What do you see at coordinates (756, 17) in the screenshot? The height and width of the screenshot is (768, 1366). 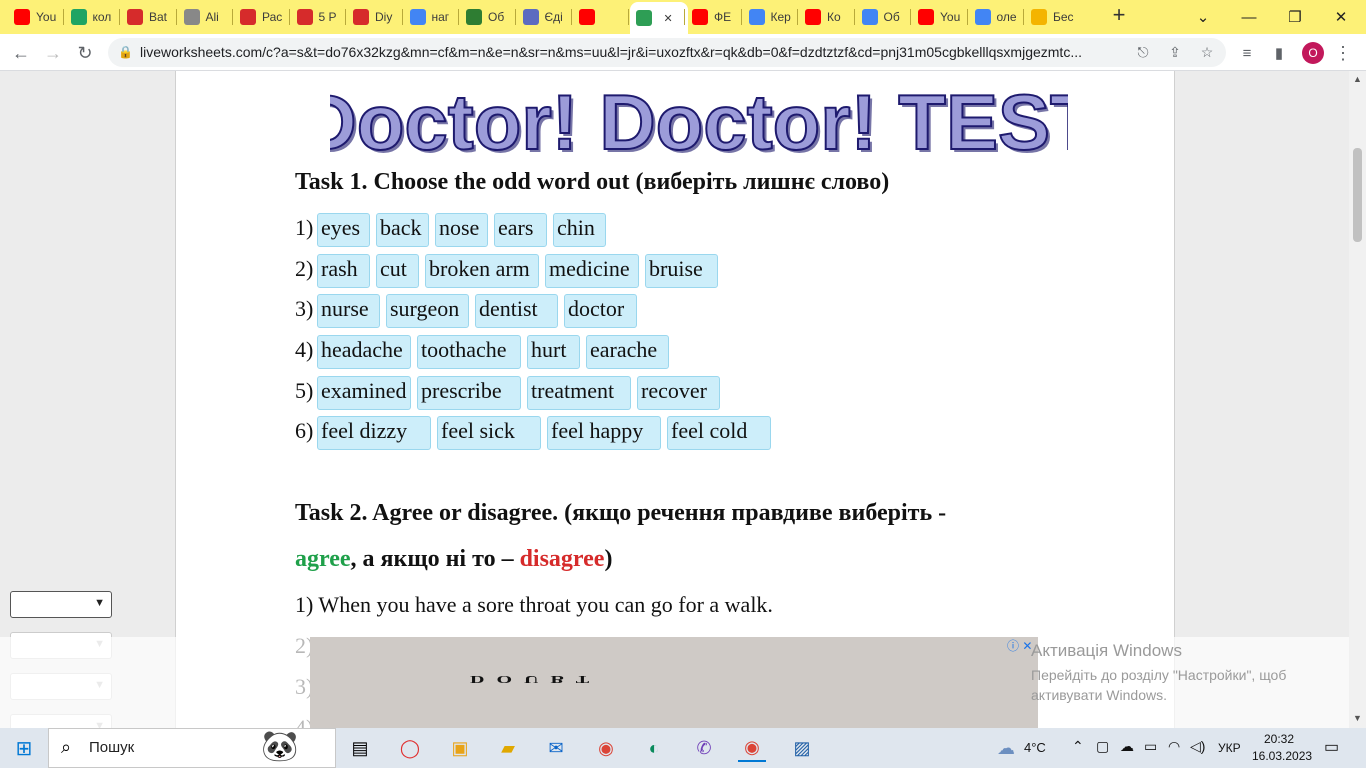 I see `google-icon` at bounding box center [756, 17].